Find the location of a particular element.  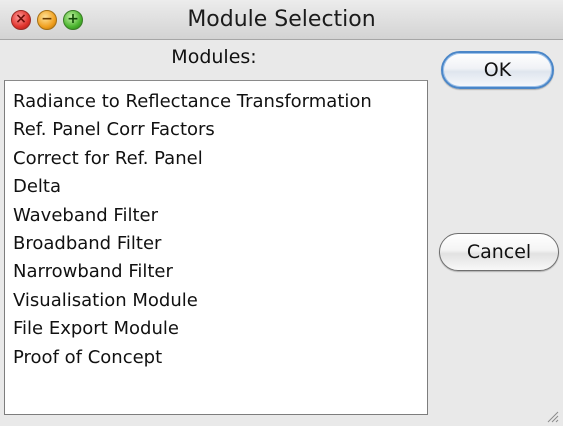

window-title: Module Selection is located at coordinates (281, 19).